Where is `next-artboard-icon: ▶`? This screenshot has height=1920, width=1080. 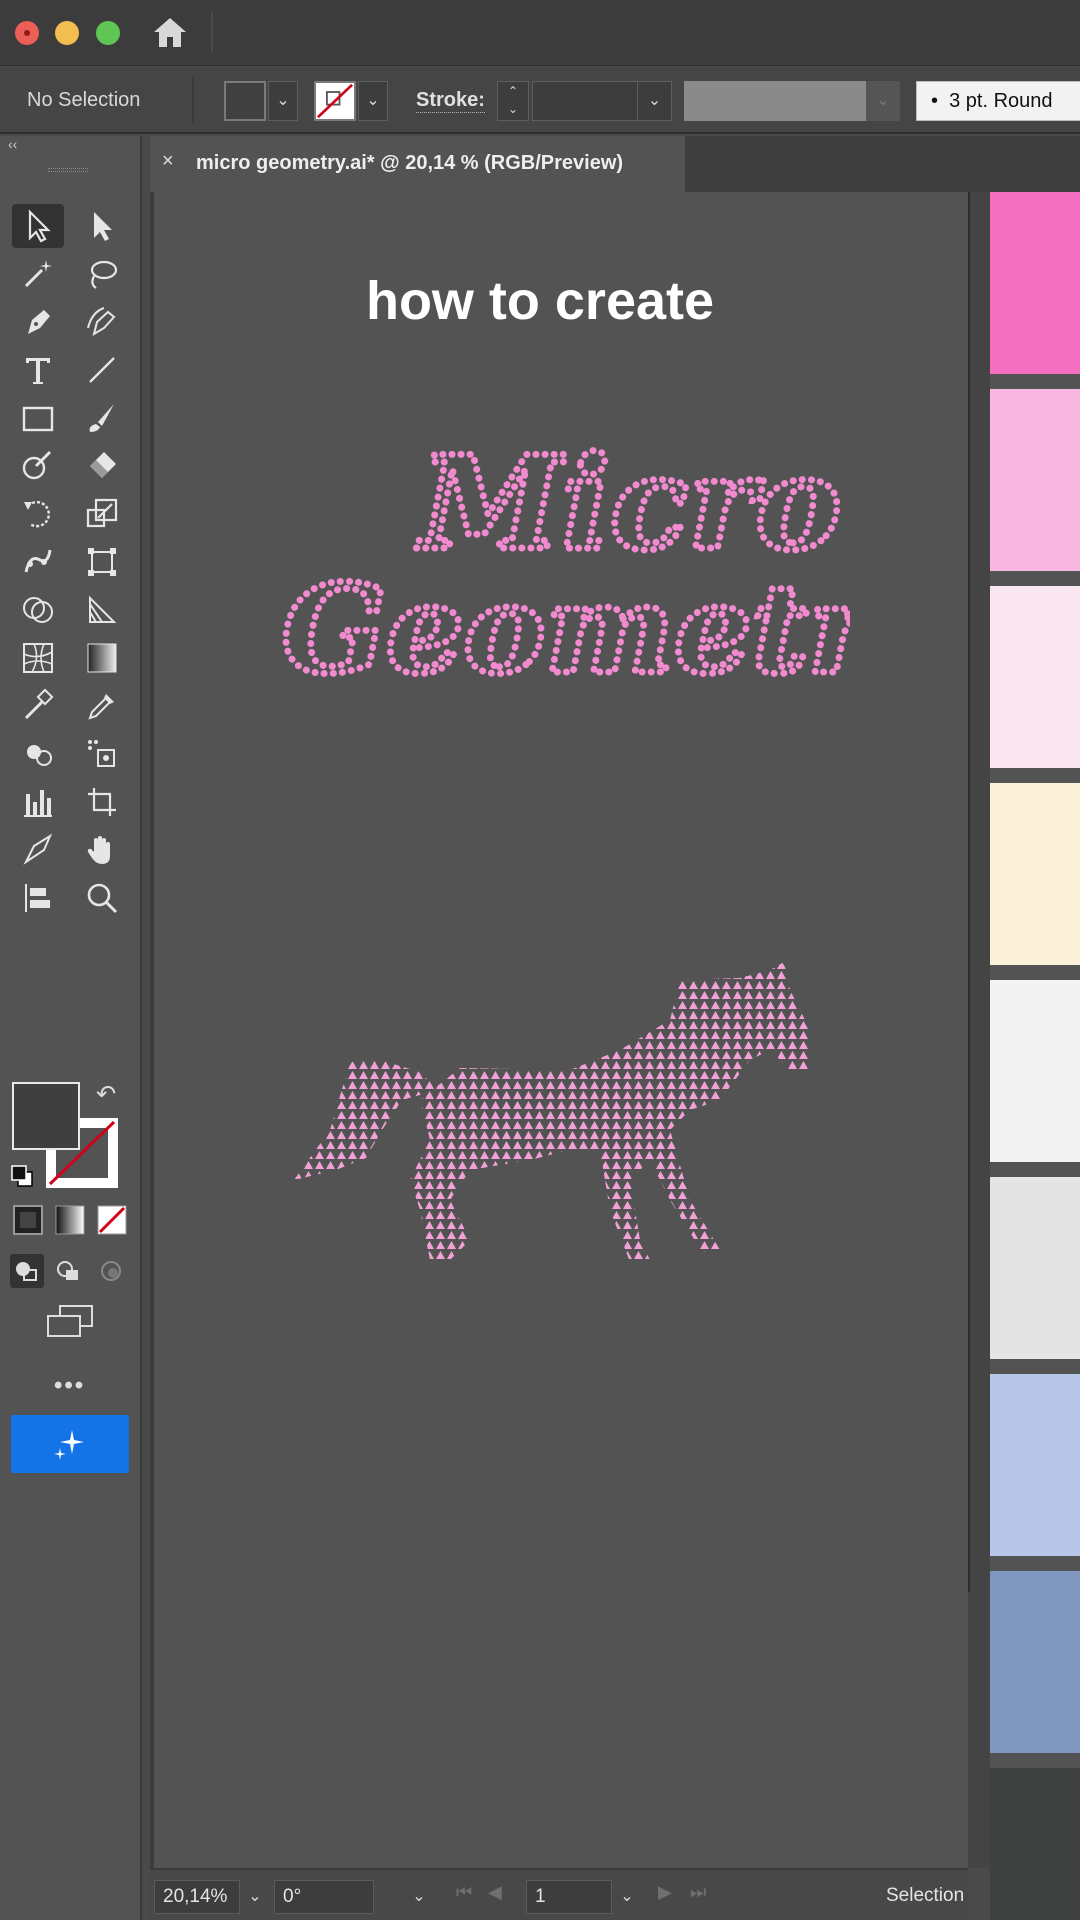 next-artboard-icon: ▶ is located at coordinates (665, 1892).